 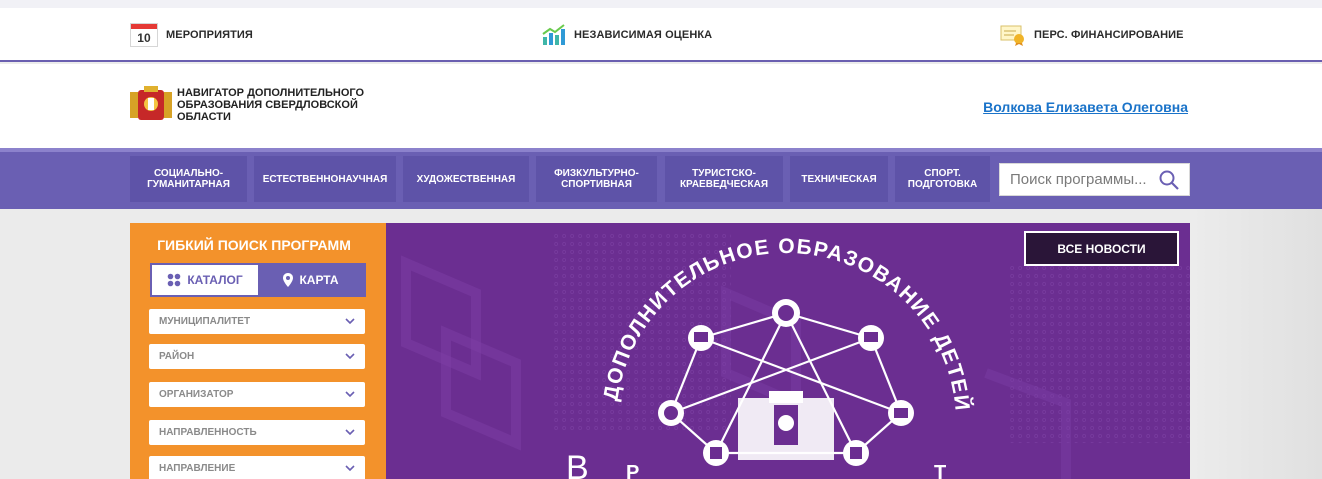 What do you see at coordinates (205, 321) in the screenshot?
I see `municipality-select-label: МУНИЦИПАЛИТЕТ` at bounding box center [205, 321].